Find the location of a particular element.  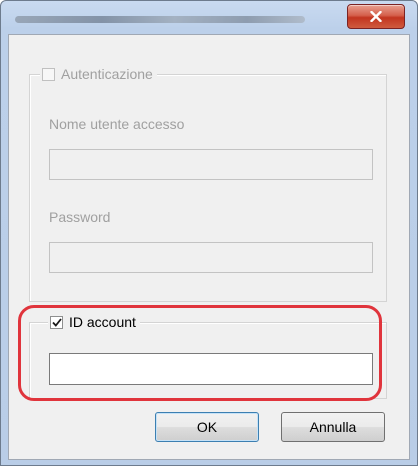

password-label: Password is located at coordinates (80, 217).